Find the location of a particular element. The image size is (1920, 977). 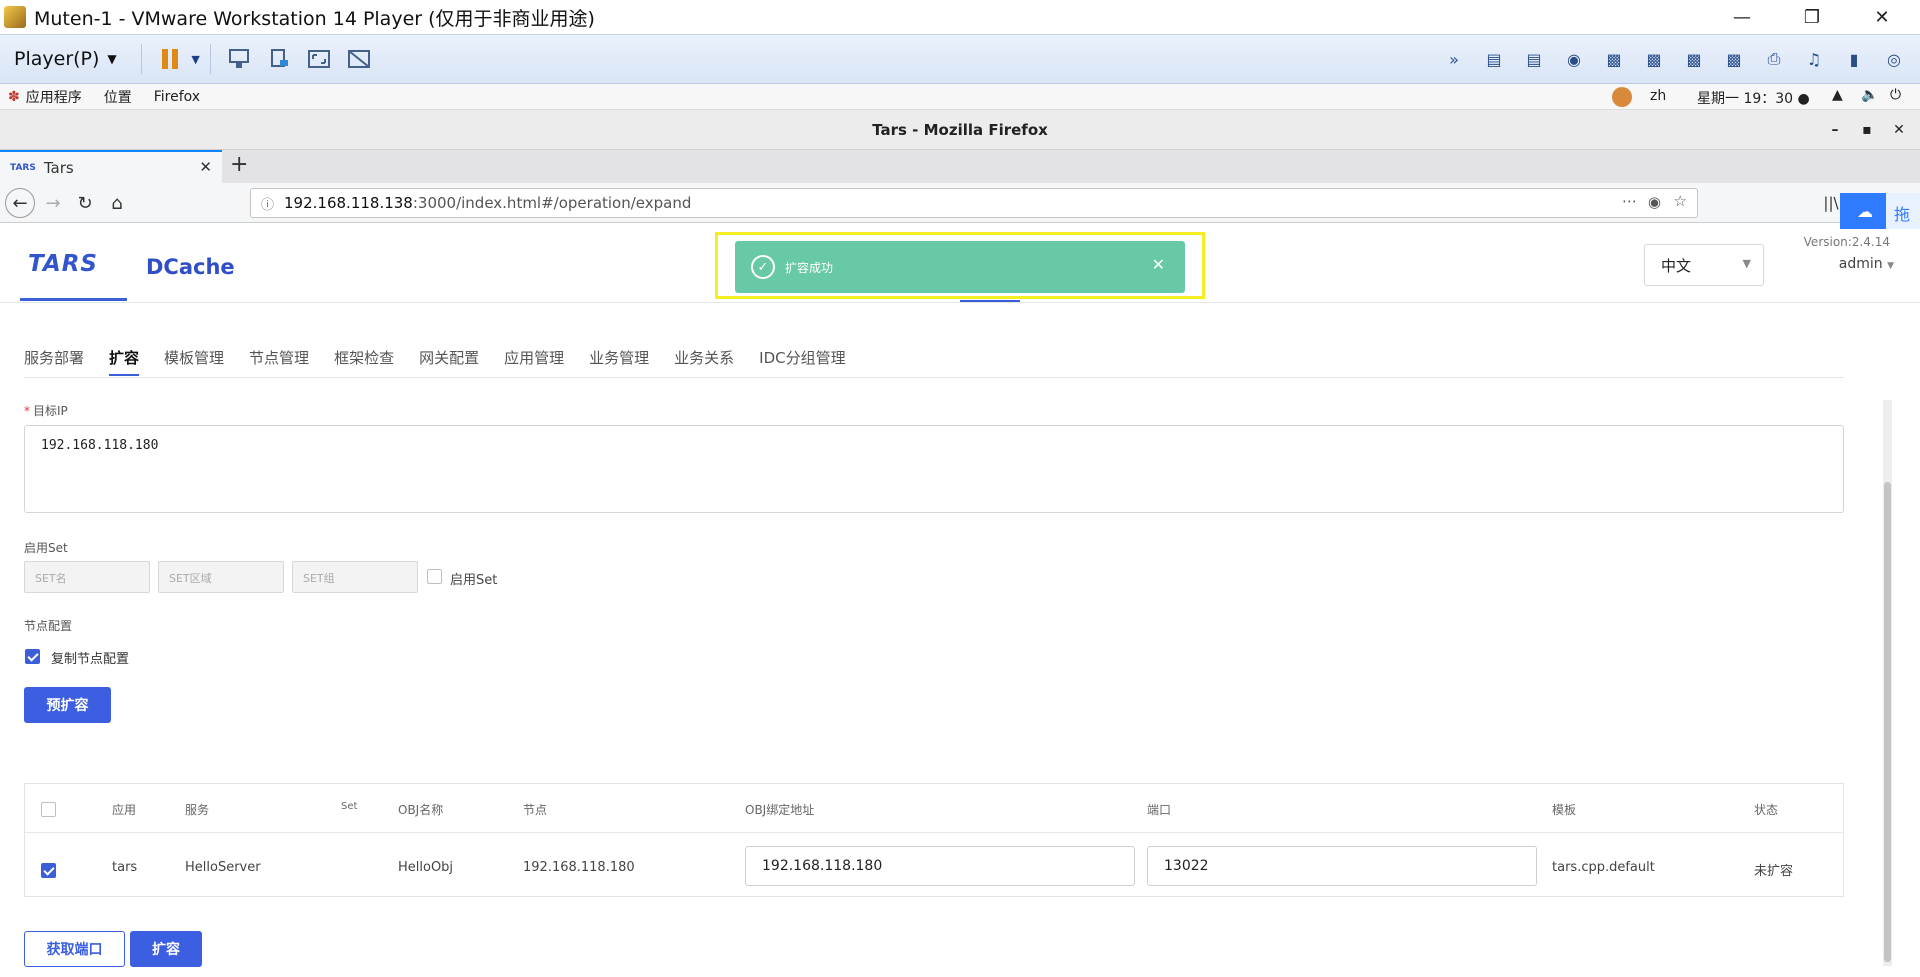

cell-server: HelloServer is located at coordinates (223, 867).